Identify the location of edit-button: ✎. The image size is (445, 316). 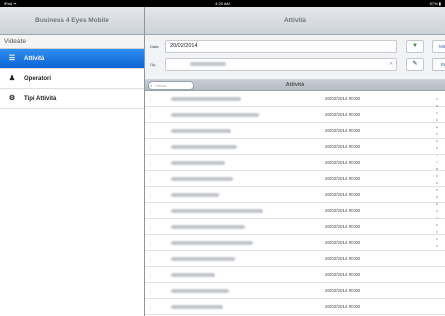
(415, 64).